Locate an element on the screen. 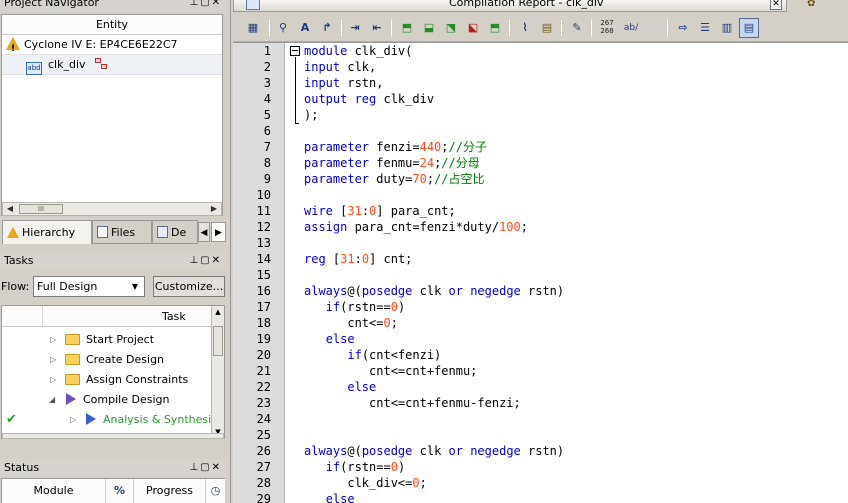 The image size is (848, 503). indent-icon: ⇥ is located at coordinates (355, 28).